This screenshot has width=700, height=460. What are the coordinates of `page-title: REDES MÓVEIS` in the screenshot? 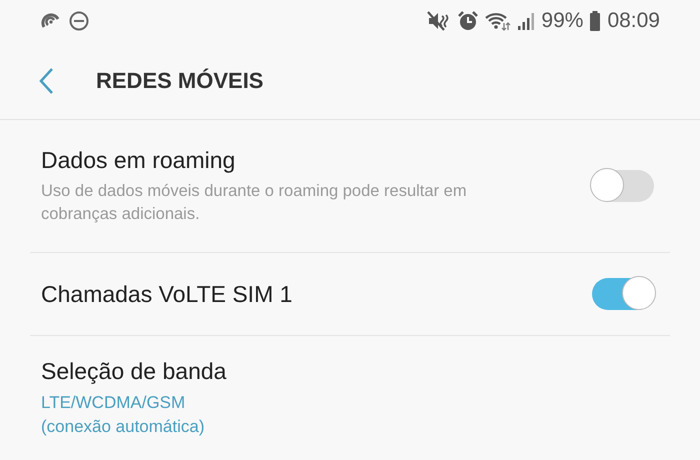 It's located at (180, 81).